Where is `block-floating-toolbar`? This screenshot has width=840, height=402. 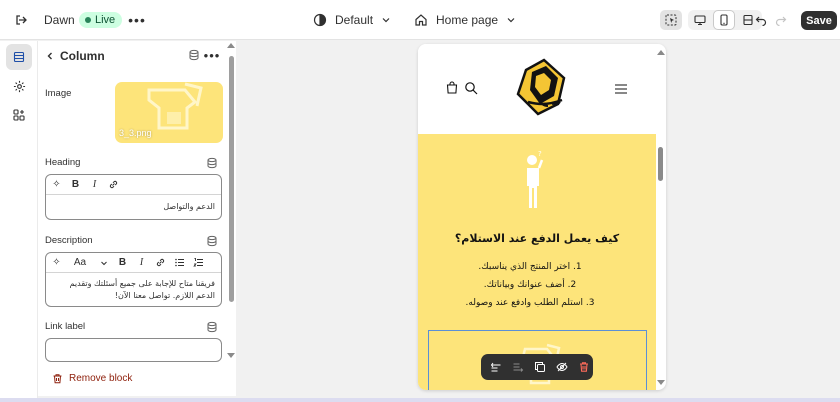
block-floating-toolbar is located at coordinates (537, 367).